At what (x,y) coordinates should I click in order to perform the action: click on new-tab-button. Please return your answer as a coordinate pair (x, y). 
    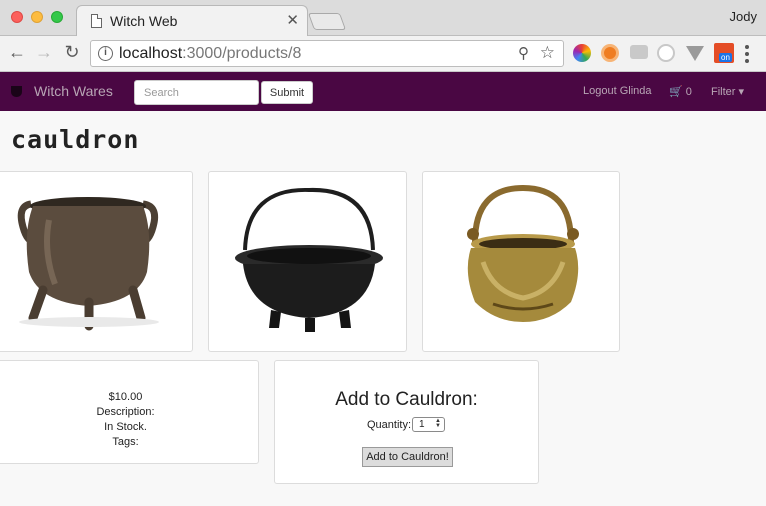
    Looking at the image, I should click on (327, 21).